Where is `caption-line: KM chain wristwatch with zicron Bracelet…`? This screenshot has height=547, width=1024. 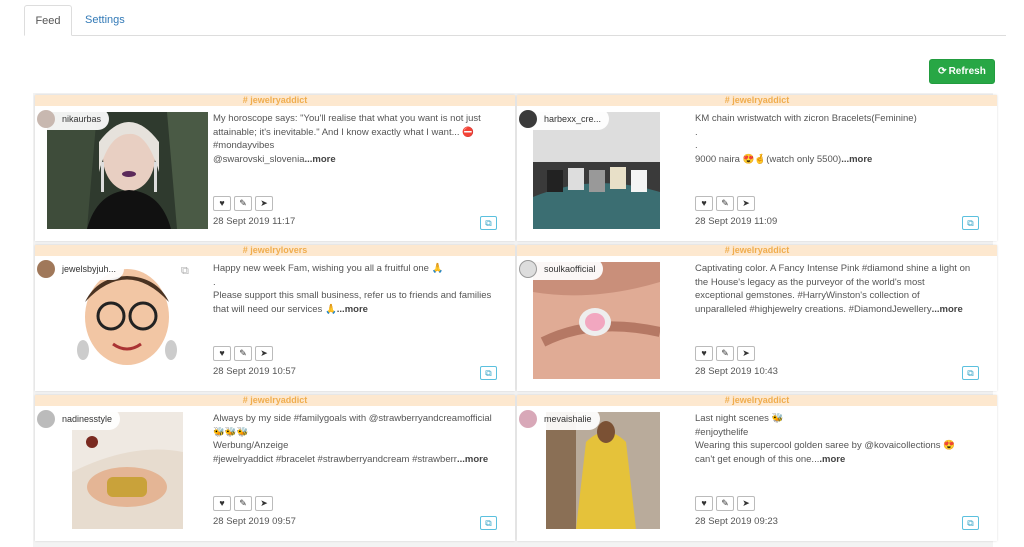 caption-line: KM chain wristwatch with zicron Bracelet… is located at coordinates (806, 118).